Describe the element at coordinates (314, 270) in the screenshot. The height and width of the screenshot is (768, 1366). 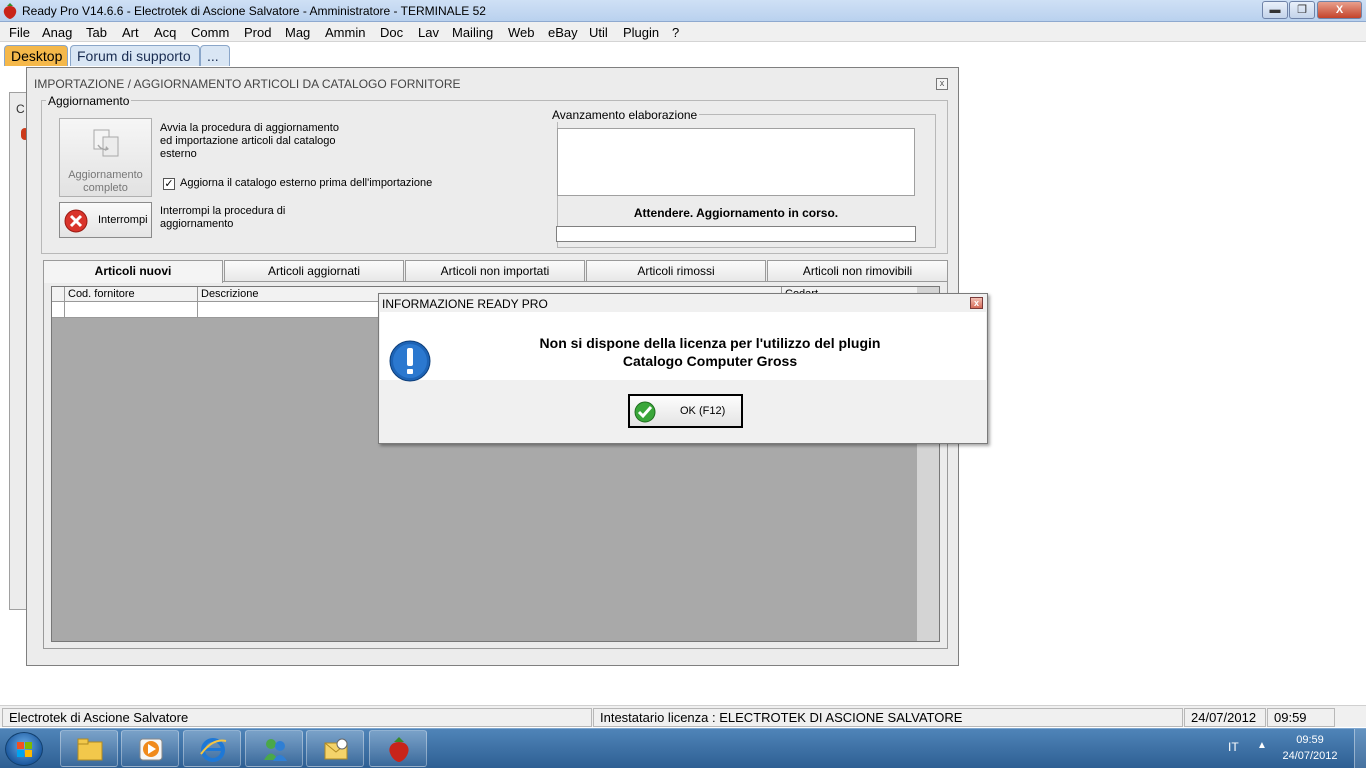
I see `tab-articoli-aggiornati: Articoli aggiornati` at that location.